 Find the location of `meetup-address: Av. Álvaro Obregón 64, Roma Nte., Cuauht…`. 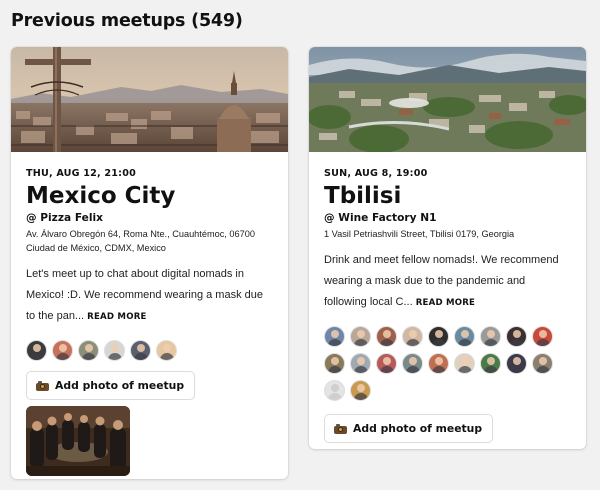

meetup-address: Av. Álvaro Obregón 64, Roma Nte., Cuauht… is located at coordinates (140, 241).